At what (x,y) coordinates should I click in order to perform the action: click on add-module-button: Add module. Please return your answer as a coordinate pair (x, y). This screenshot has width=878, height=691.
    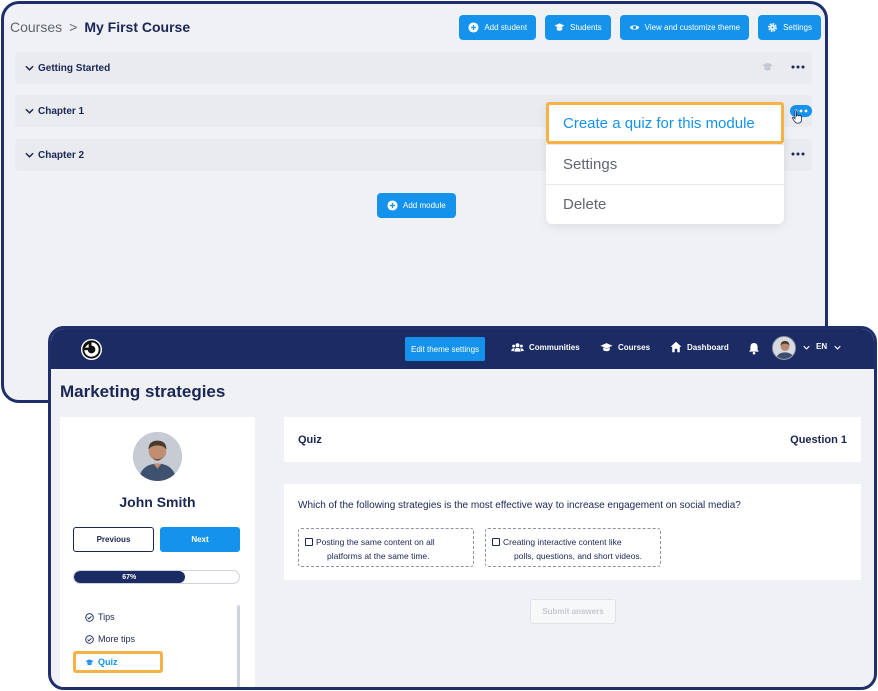
    Looking at the image, I should click on (416, 205).